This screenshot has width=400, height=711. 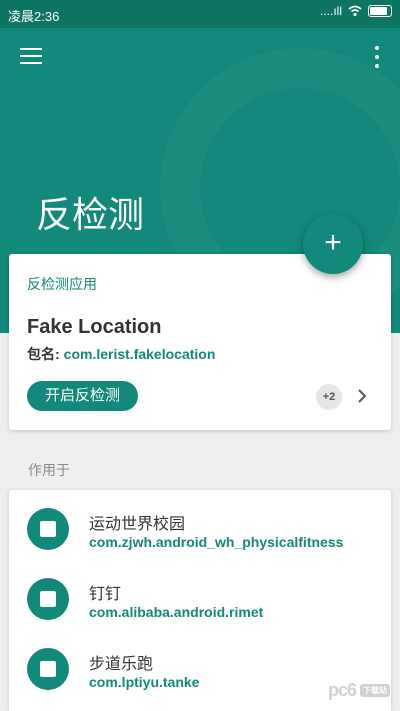 I want to click on signal-icon: ....ıll, so click(x=330, y=11).